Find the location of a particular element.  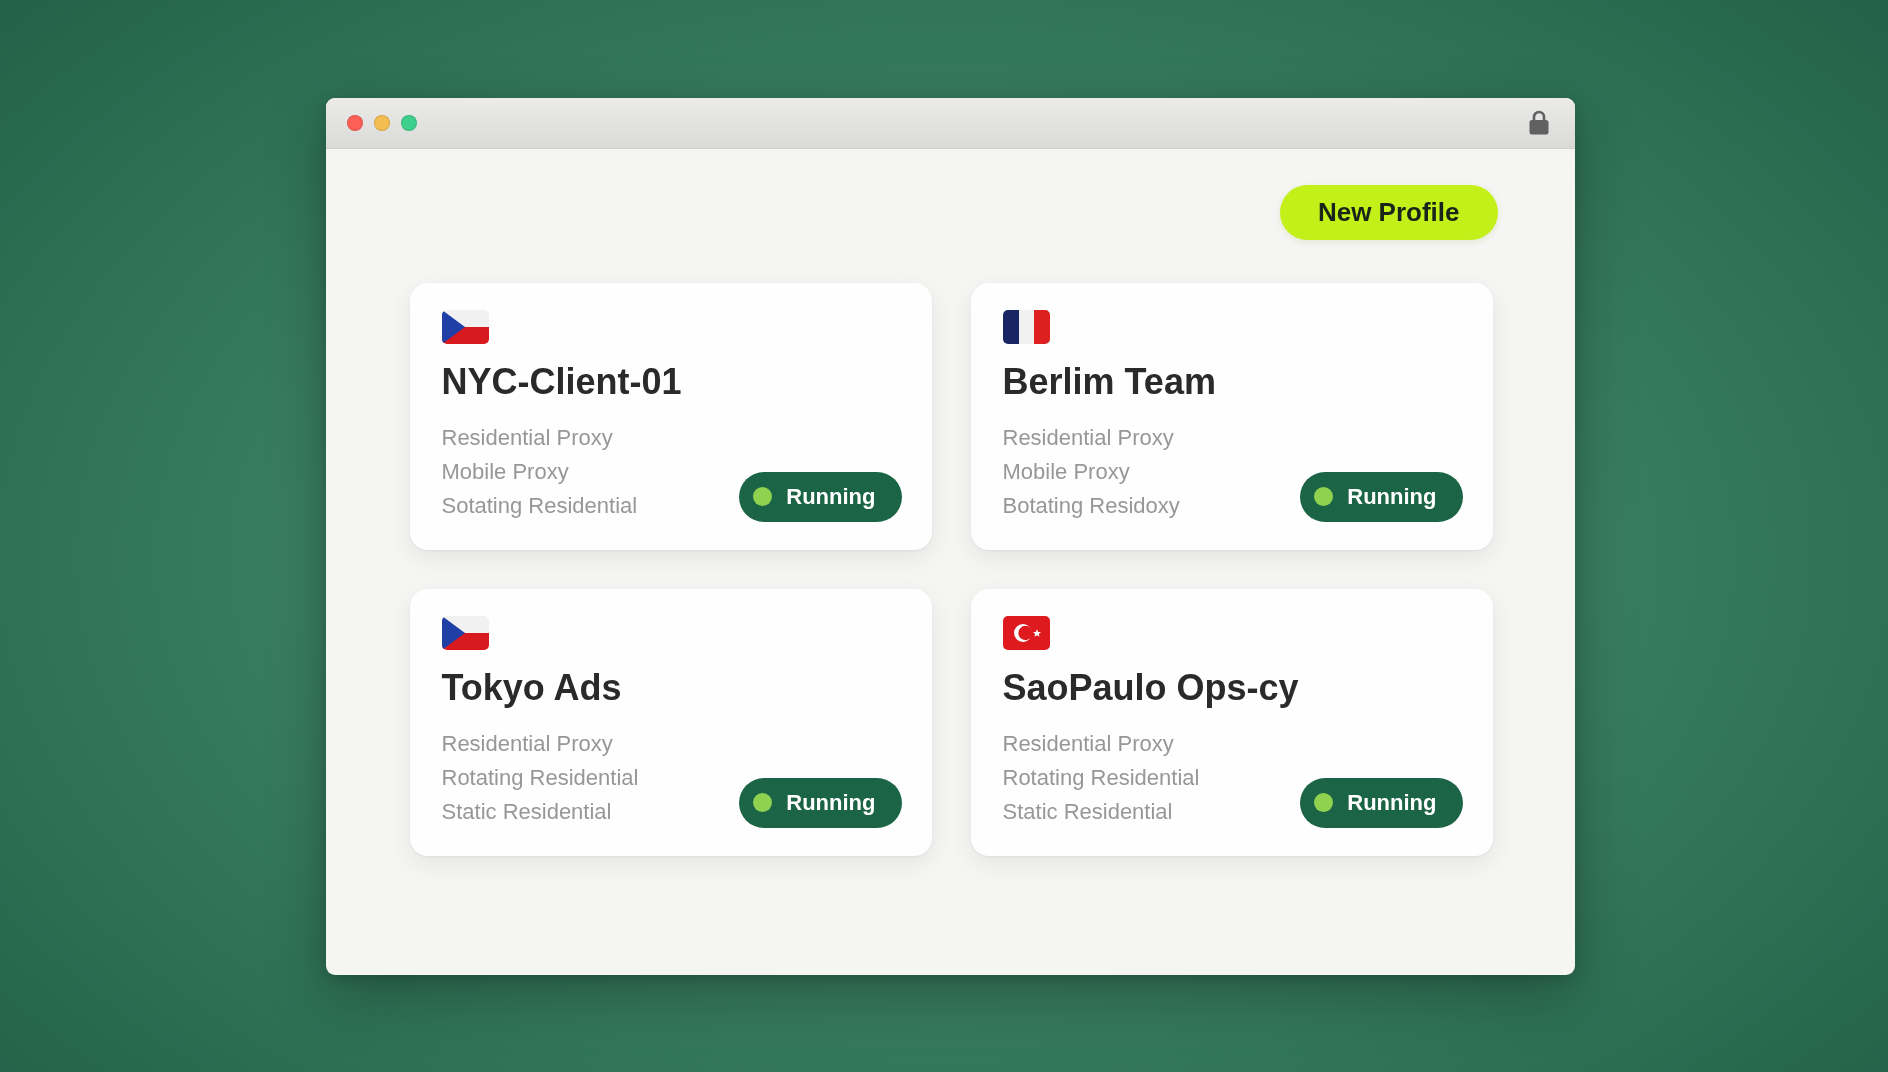

proxy-type-label: Sotating Residential is located at coordinates (539, 505).